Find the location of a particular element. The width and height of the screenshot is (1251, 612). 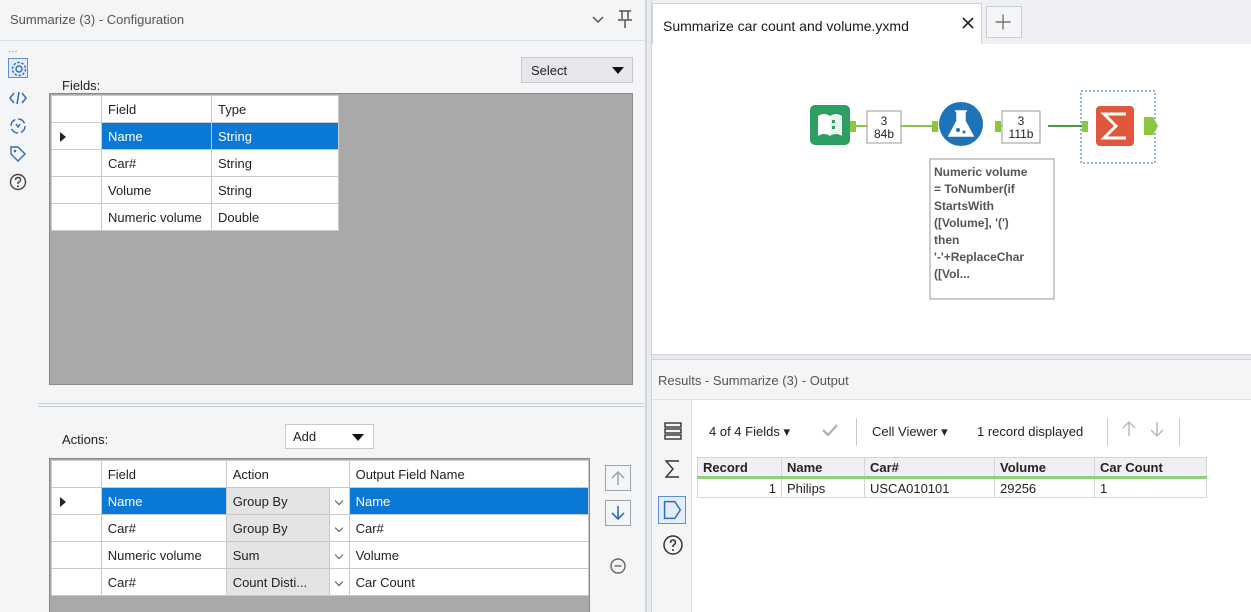

actions-row: Numeric volume Sum Volume is located at coordinates (320, 555).